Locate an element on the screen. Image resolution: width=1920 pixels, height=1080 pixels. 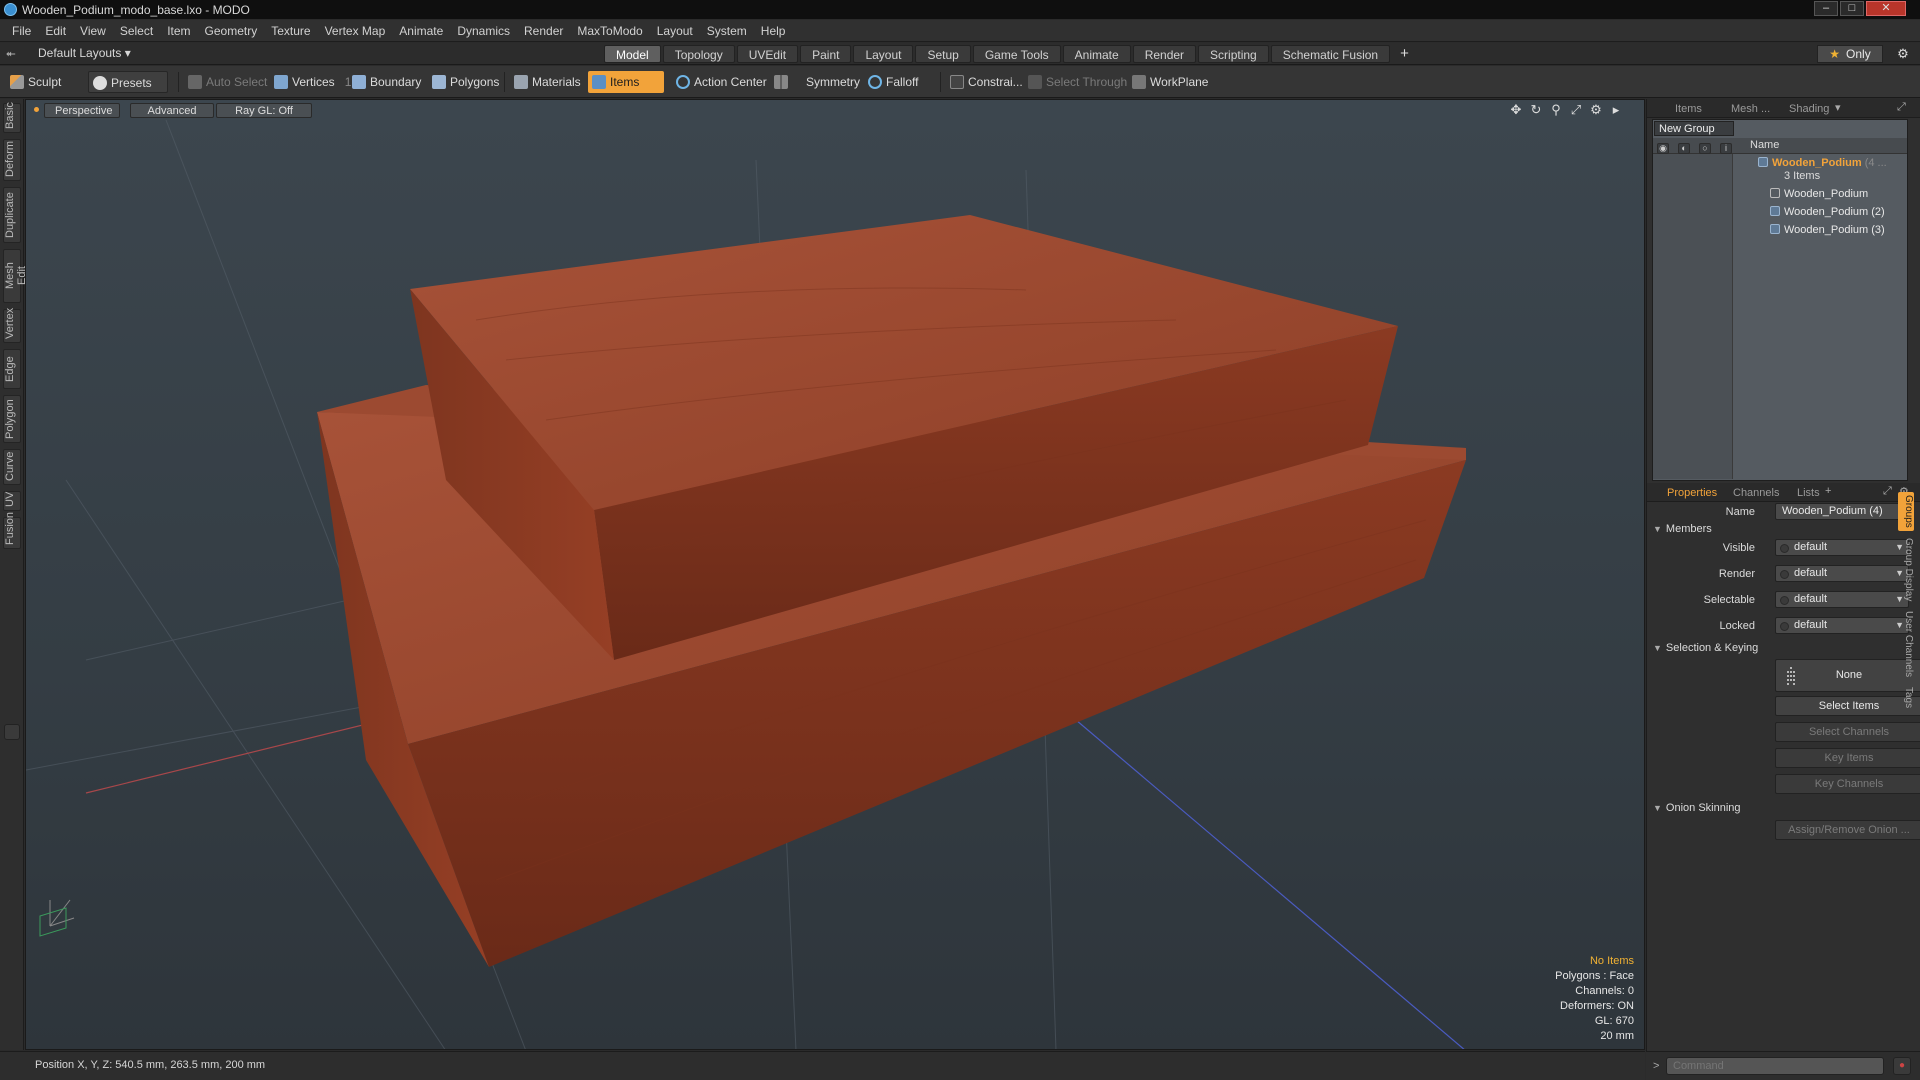
list-item: Wooden_Podium (3) is located at coordinates (1845, 230).